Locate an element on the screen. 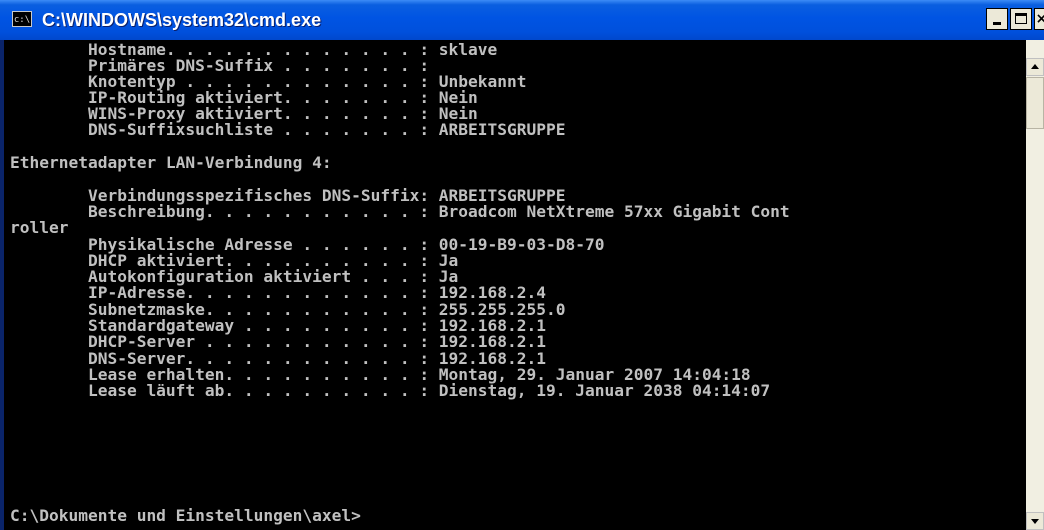 This screenshot has height=530, width=1044. console-line: roller is located at coordinates (39, 227).